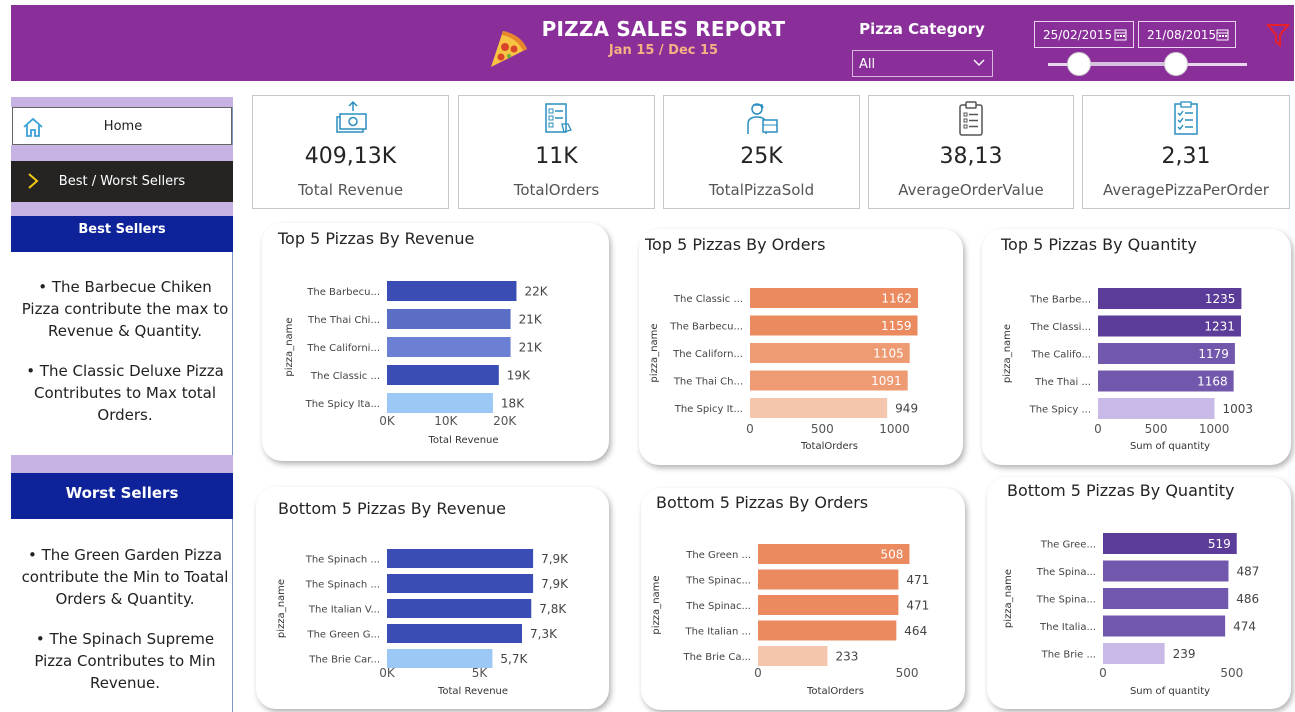 The image size is (1295, 712). What do you see at coordinates (829, 446) in the screenshot?
I see `x-axis-title: TotalOrders` at bounding box center [829, 446].